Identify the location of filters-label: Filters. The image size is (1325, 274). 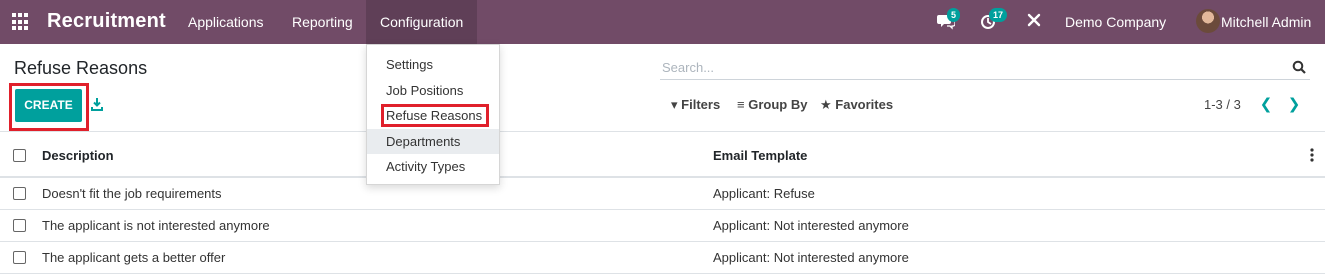
(701, 104).